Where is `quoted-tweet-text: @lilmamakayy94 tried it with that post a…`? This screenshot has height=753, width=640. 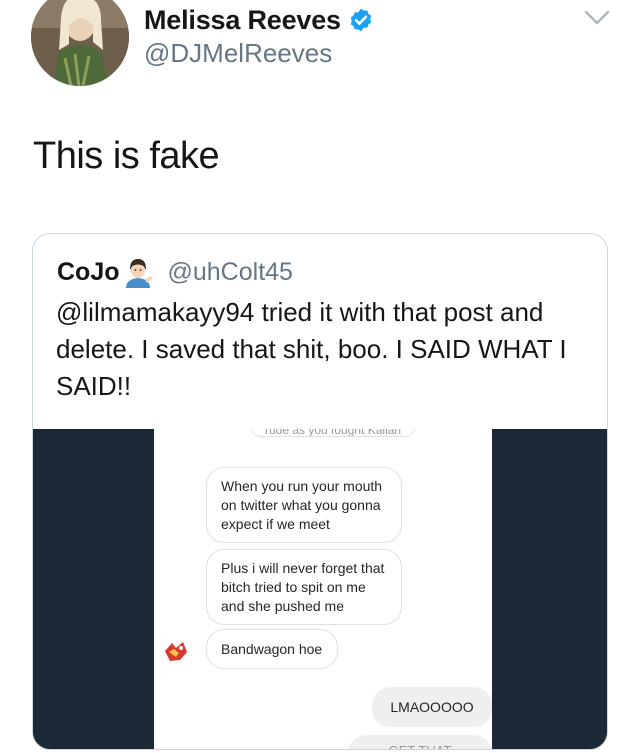 quoted-tweet-text: @lilmamakayy94 tried it with that post a… is located at coordinates (311, 349).